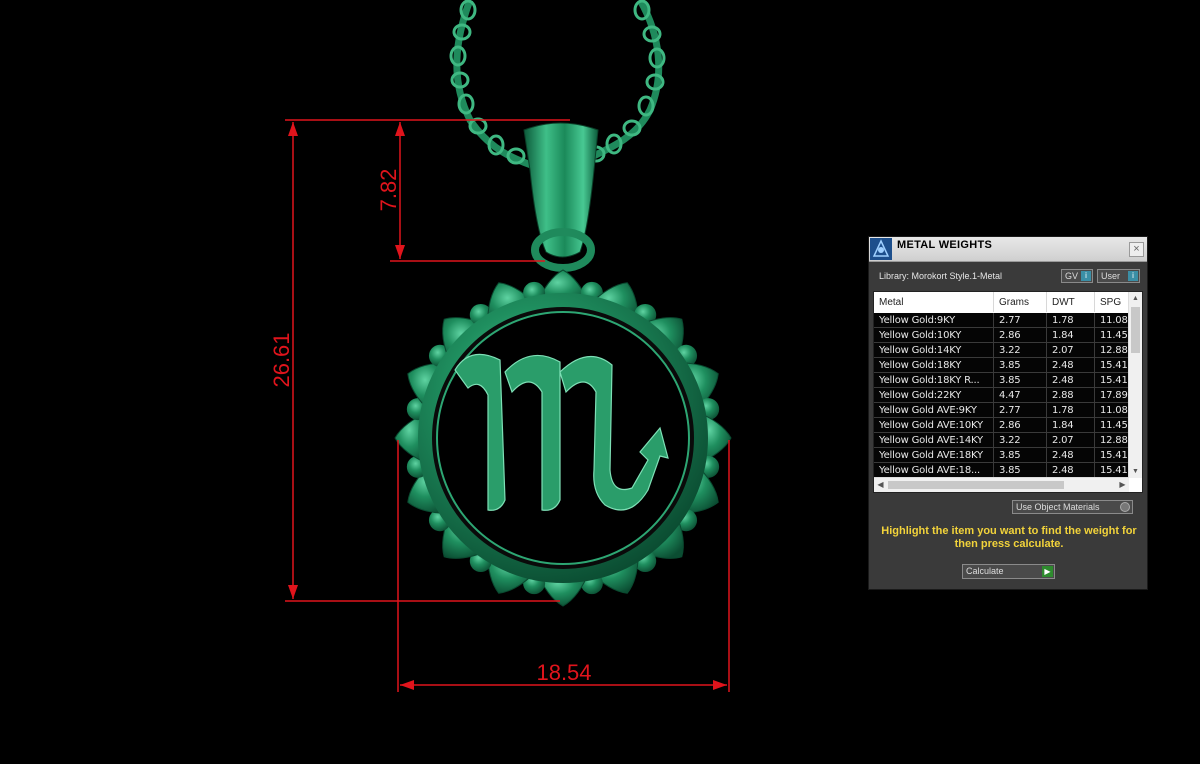 This screenshot has height=764, width=1200. I want to click on table-row: Yellow Gold:14KY 3.22 2.07 12.88, so click(1002, 350).